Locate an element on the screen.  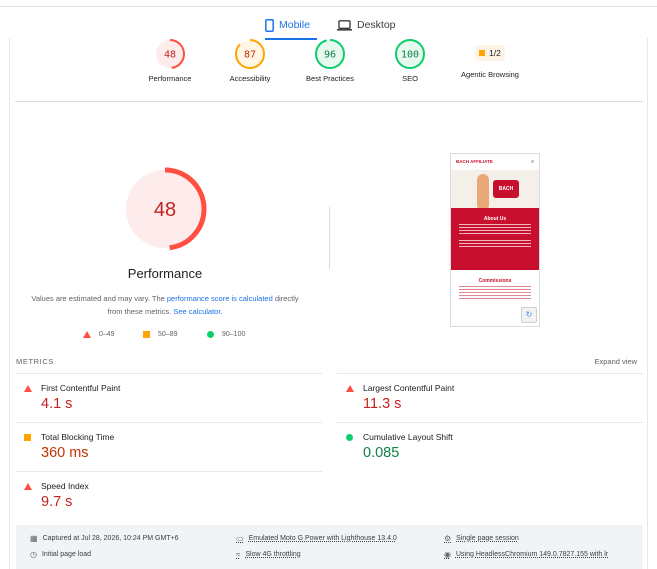
browser-icon: ◉ is located at coordinates (447, 554).